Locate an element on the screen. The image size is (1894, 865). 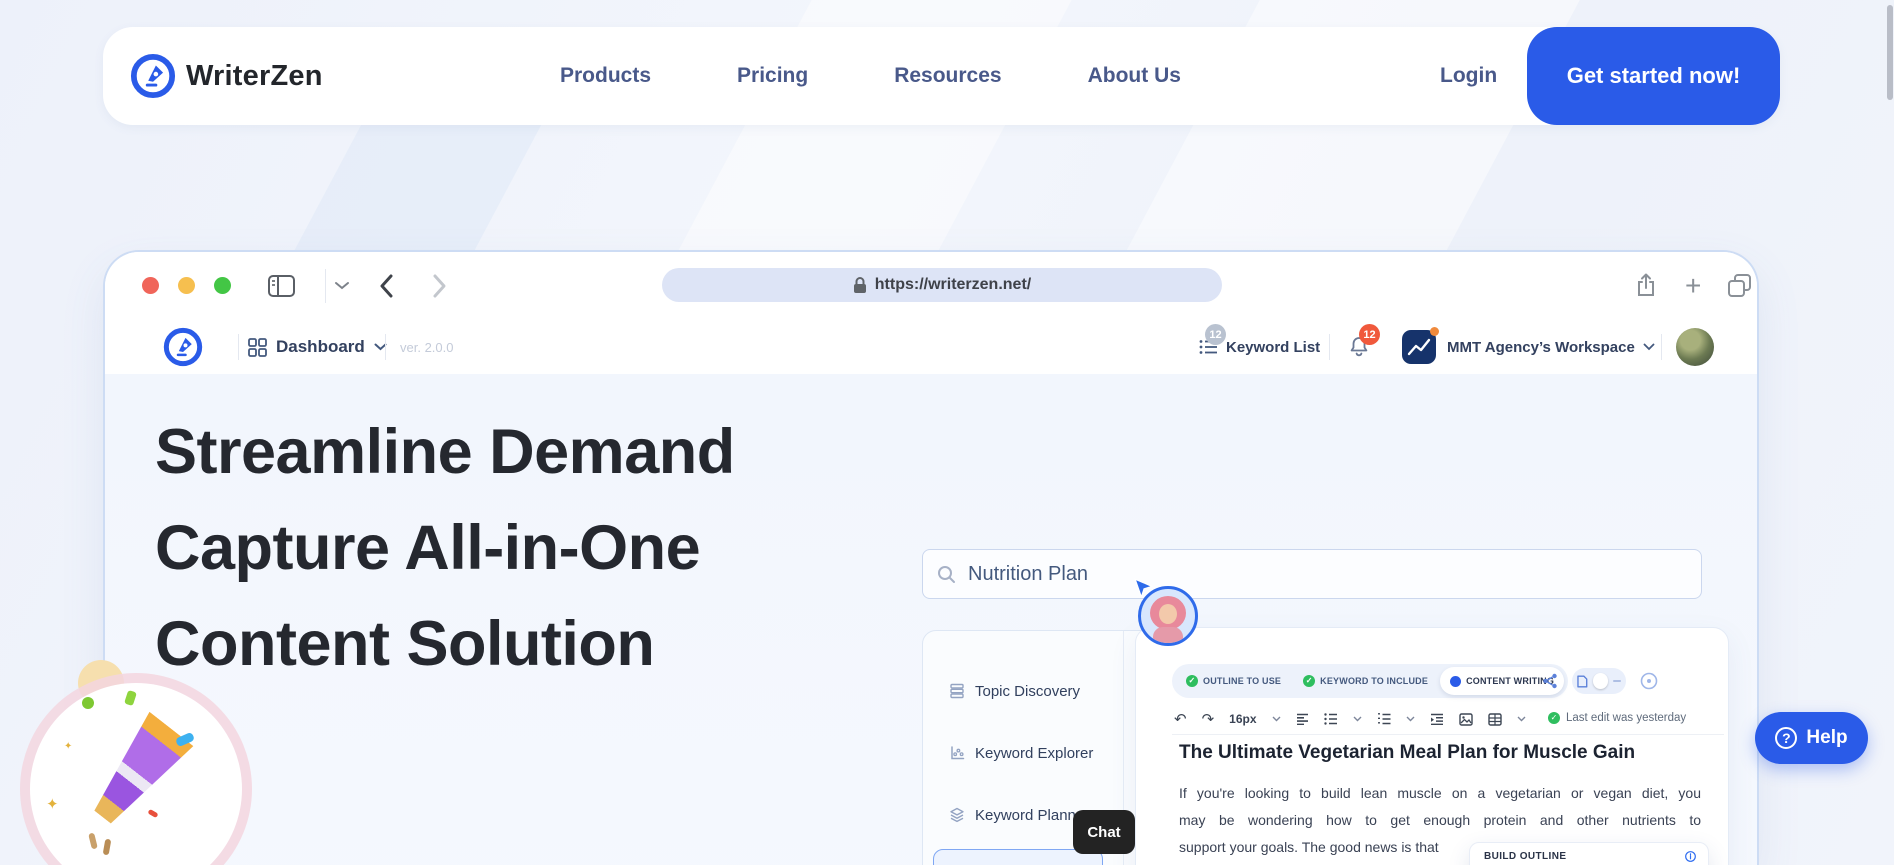
indent-icon is located at coordinates (1437, 719).